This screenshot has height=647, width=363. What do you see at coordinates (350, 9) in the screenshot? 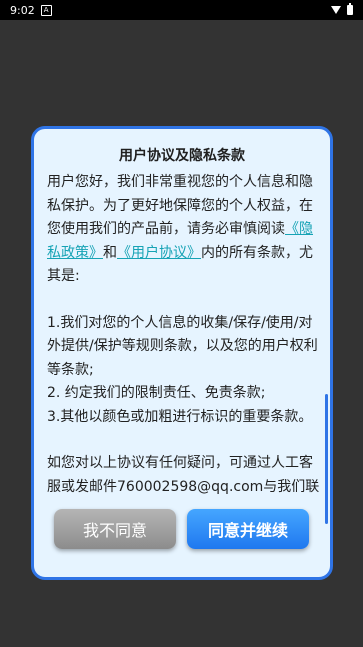
I see `battery-icon` at bounding box center [350, 9].